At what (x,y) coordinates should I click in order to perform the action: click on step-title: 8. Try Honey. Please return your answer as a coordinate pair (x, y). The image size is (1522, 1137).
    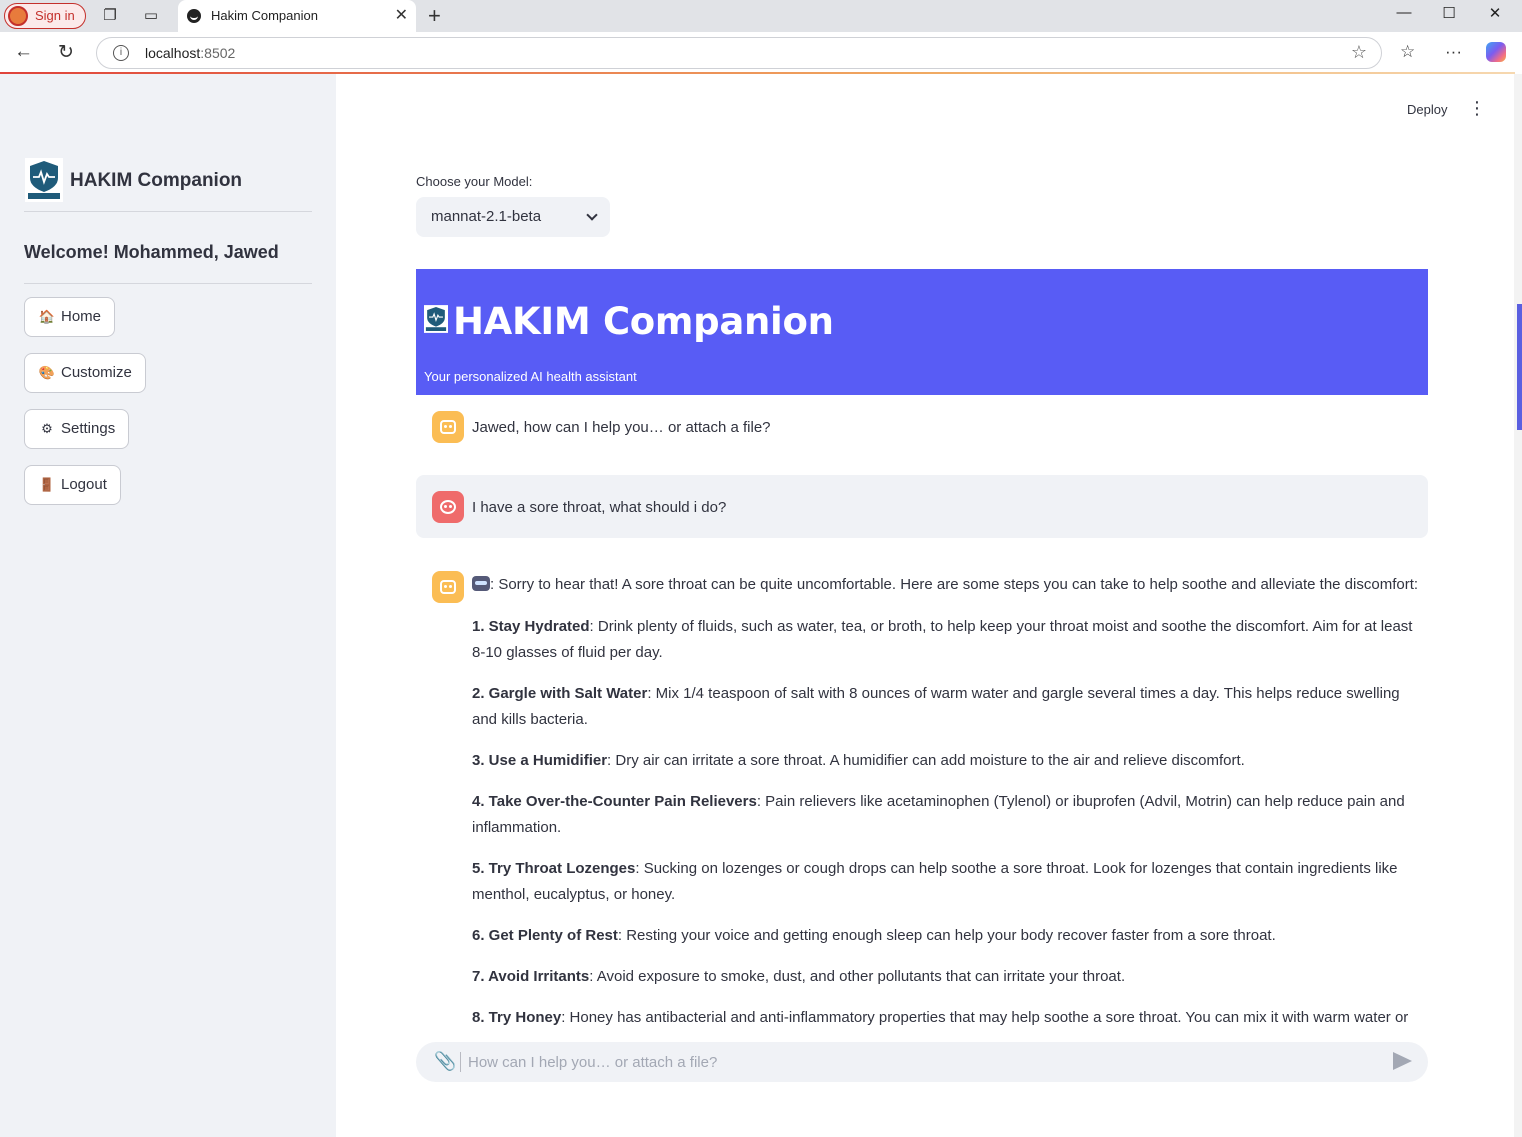
    Looking at the image, I should click on (517, 1017).